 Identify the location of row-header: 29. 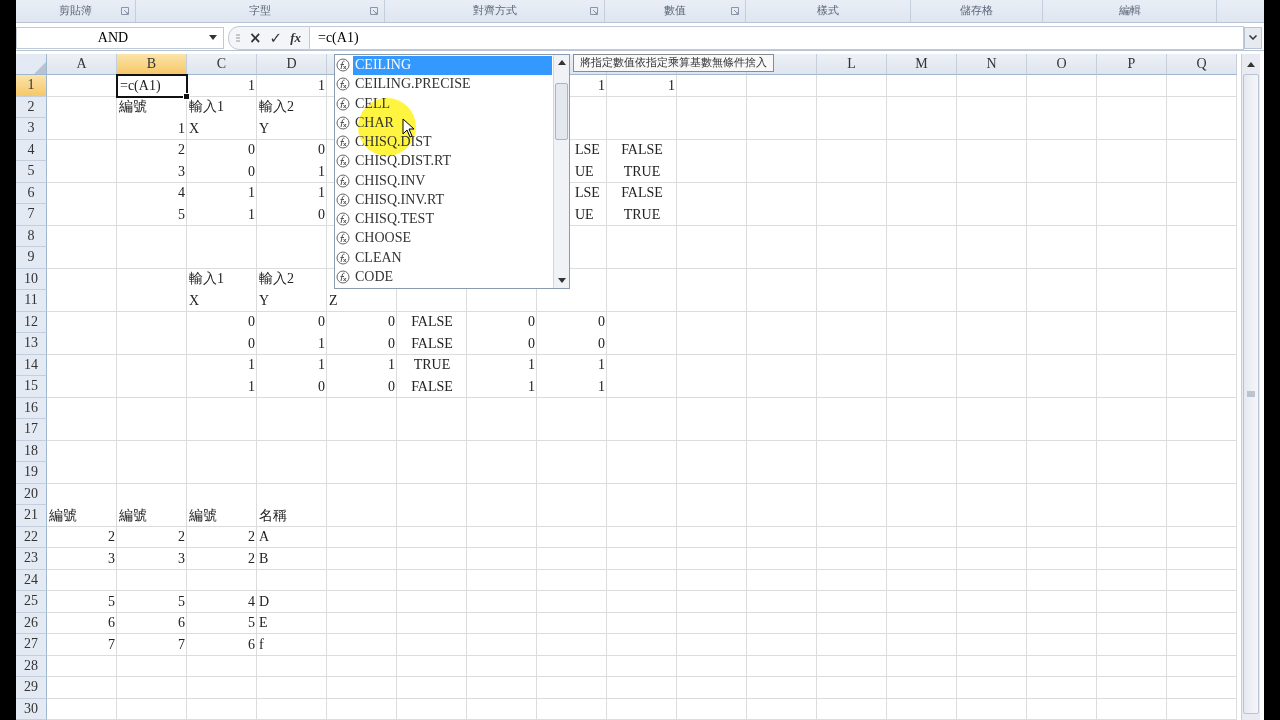
(31, 688).